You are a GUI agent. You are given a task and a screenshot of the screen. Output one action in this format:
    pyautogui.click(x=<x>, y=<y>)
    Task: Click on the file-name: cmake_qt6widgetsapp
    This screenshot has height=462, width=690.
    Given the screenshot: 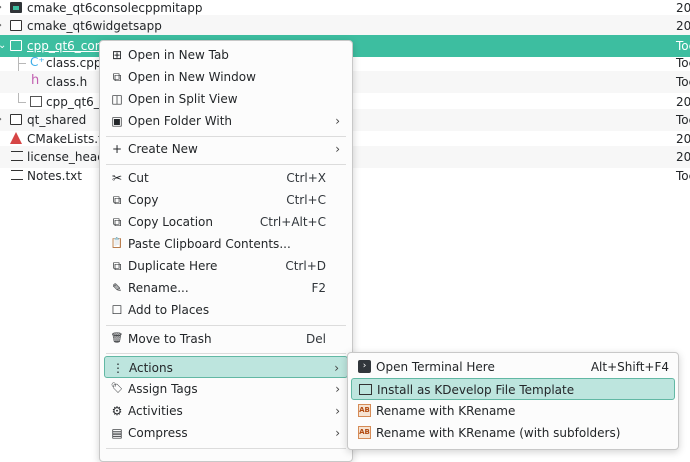 What is the action you would take?
    pyautogui.click(x=94, y=26)
    